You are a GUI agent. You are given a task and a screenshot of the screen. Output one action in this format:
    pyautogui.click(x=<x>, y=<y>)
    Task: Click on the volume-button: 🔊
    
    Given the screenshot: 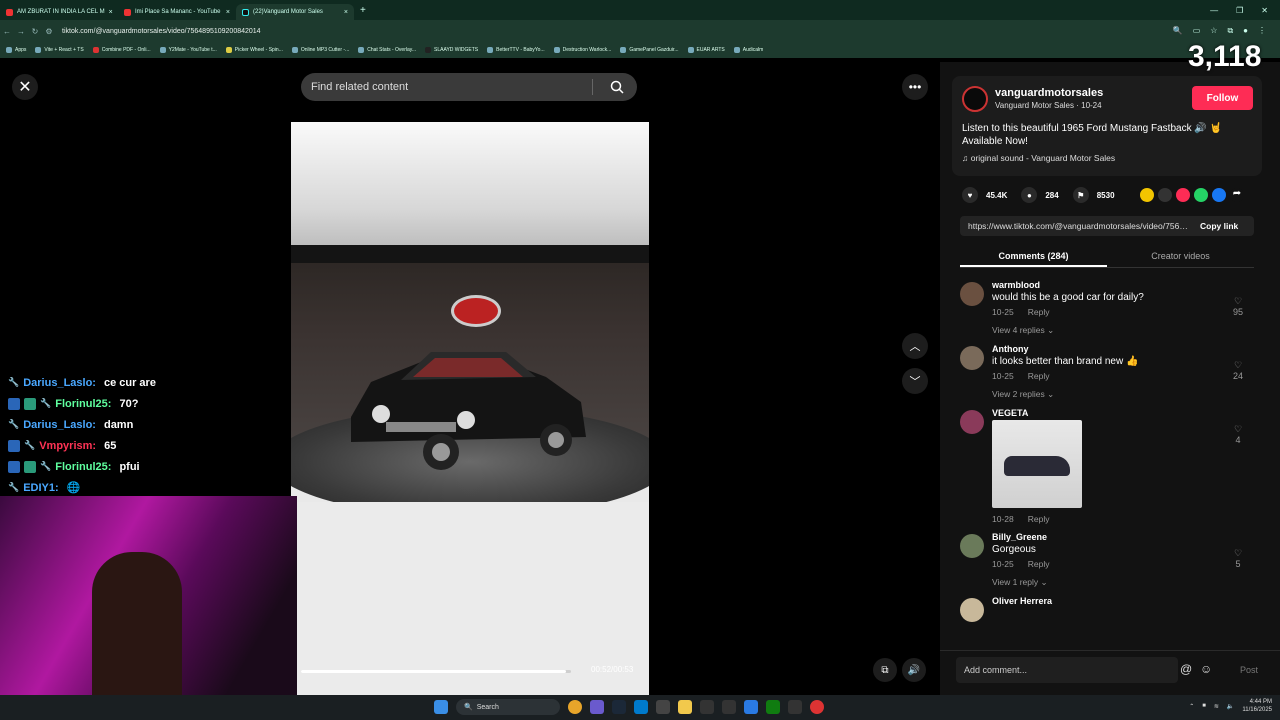 What is the action you would take?
    pyautogui.click(x=914, y=670)
    